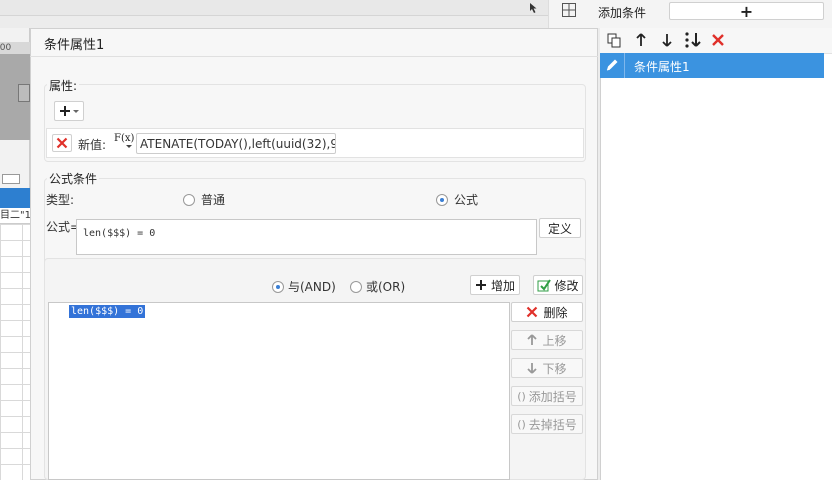 The height and width of the screenshot is (480, 832). Describe the element at coordinates (377, 286) in the screenshot. I see `logic-radio-or: 或(OR)` at that location.